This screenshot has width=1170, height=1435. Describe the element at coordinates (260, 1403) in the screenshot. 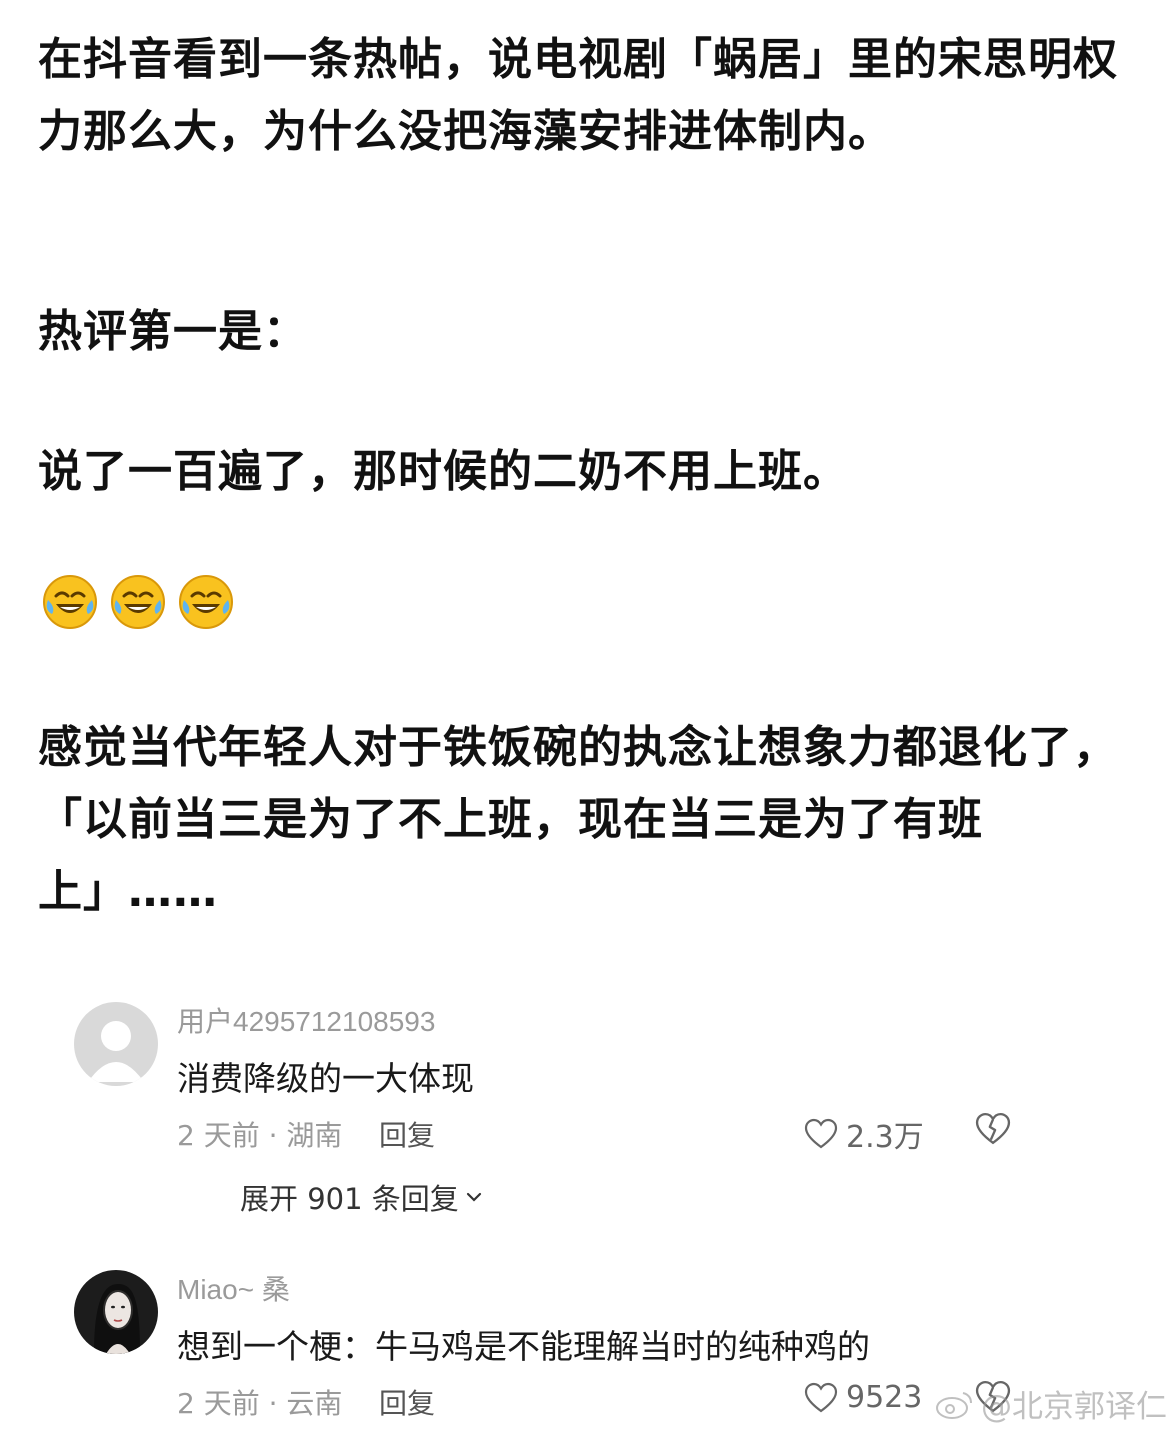

I see `comment-meta: 2 天前 · 云南` at that location.